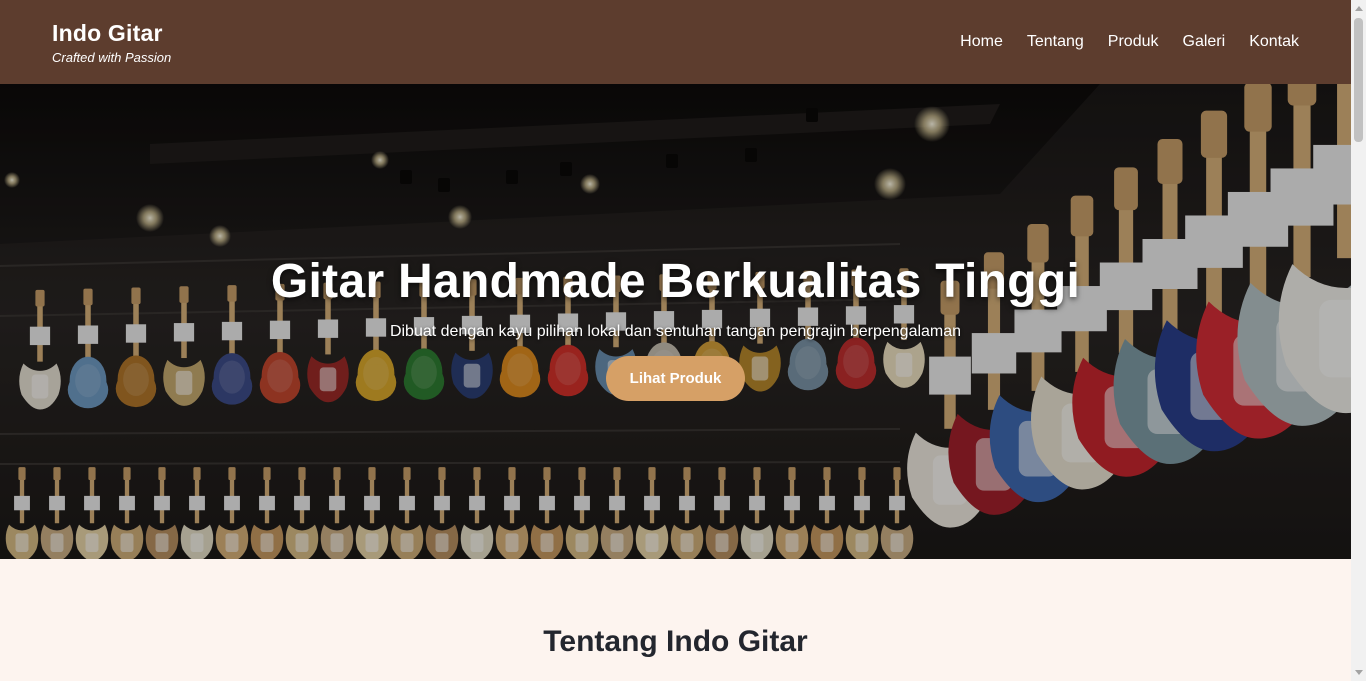  Describe the element at coordinates (1055, 42) in the screenshot. I see `nav-link-tentang: Tentang` at that location.